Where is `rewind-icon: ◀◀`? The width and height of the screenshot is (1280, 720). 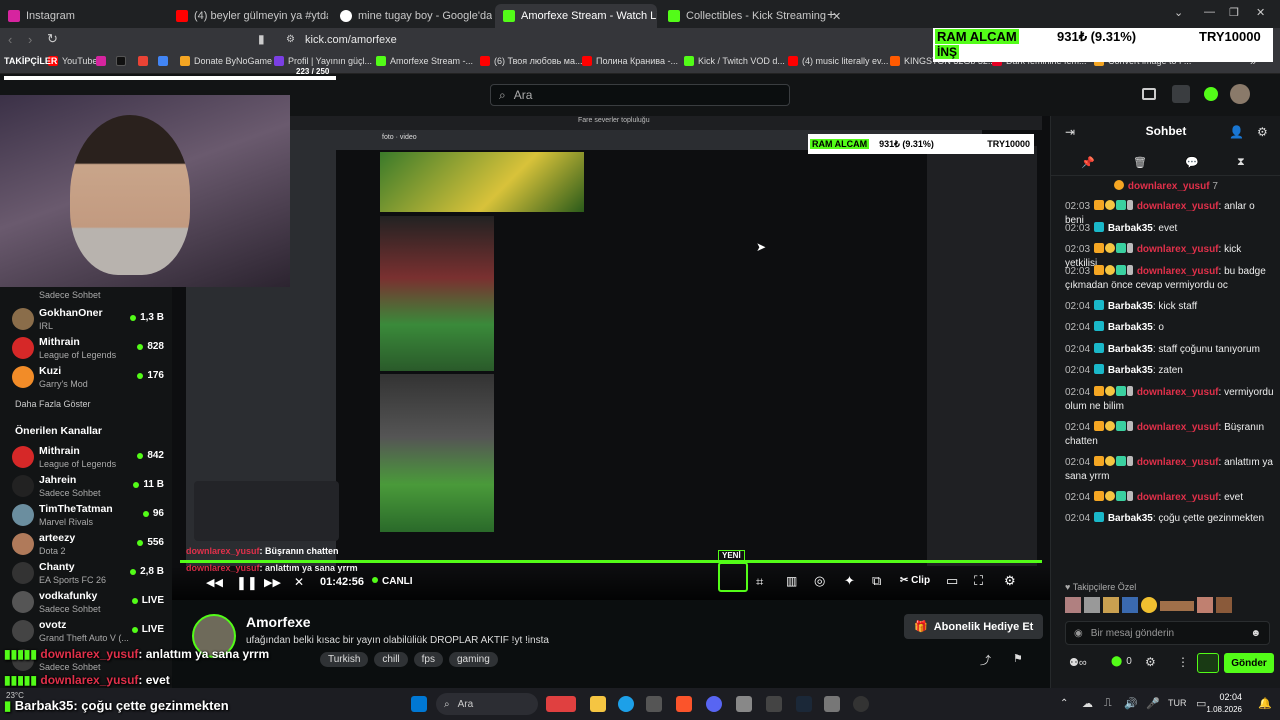
rewind-icon: ◀◀ is located at coordinates (214, 582).